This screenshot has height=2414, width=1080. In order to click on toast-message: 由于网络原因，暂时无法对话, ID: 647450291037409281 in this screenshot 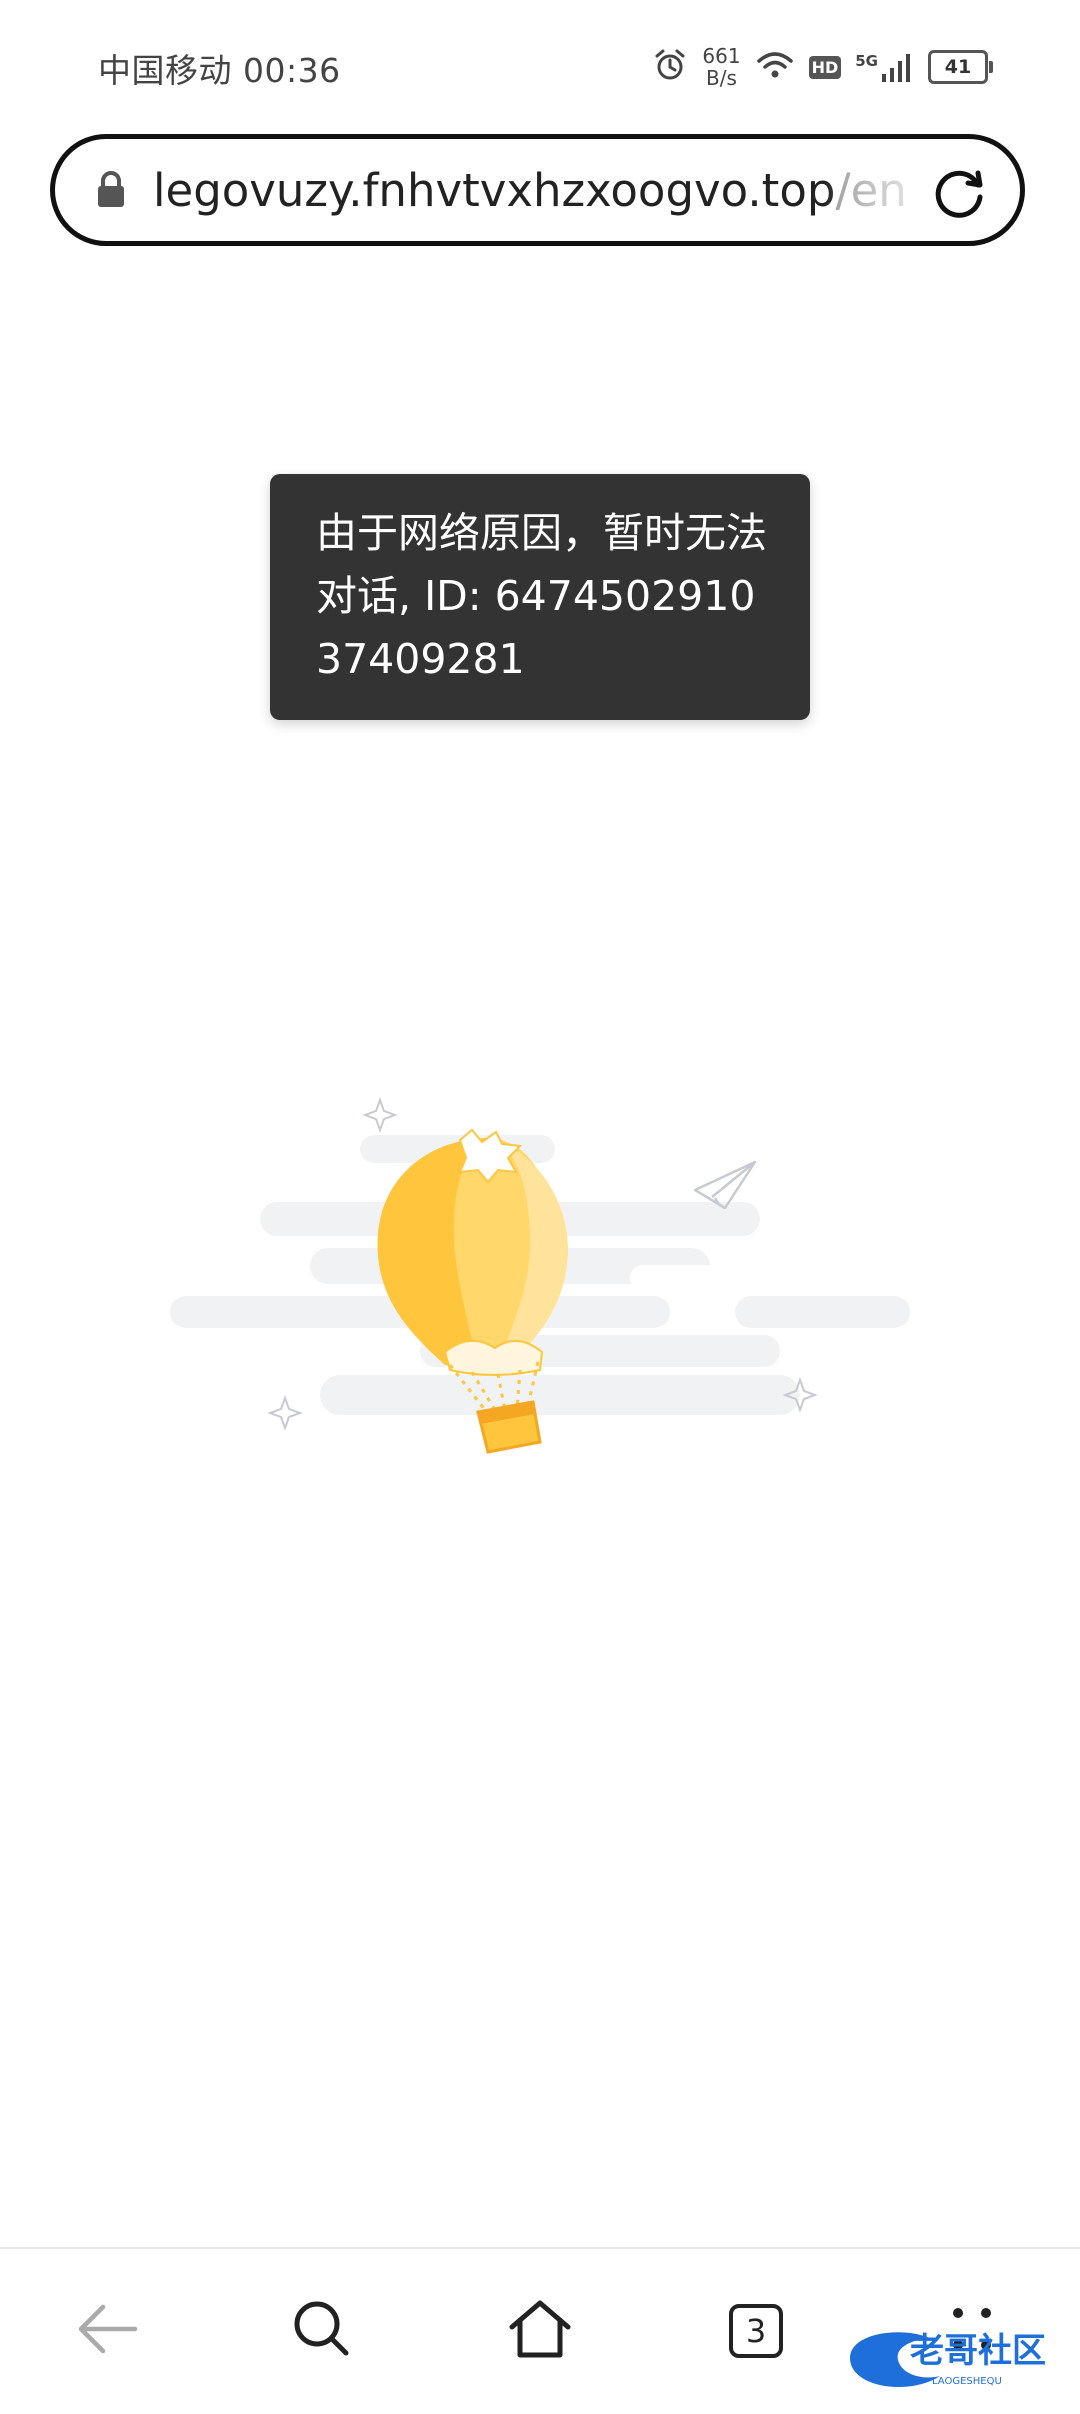, I will do `click(541, 596)`.